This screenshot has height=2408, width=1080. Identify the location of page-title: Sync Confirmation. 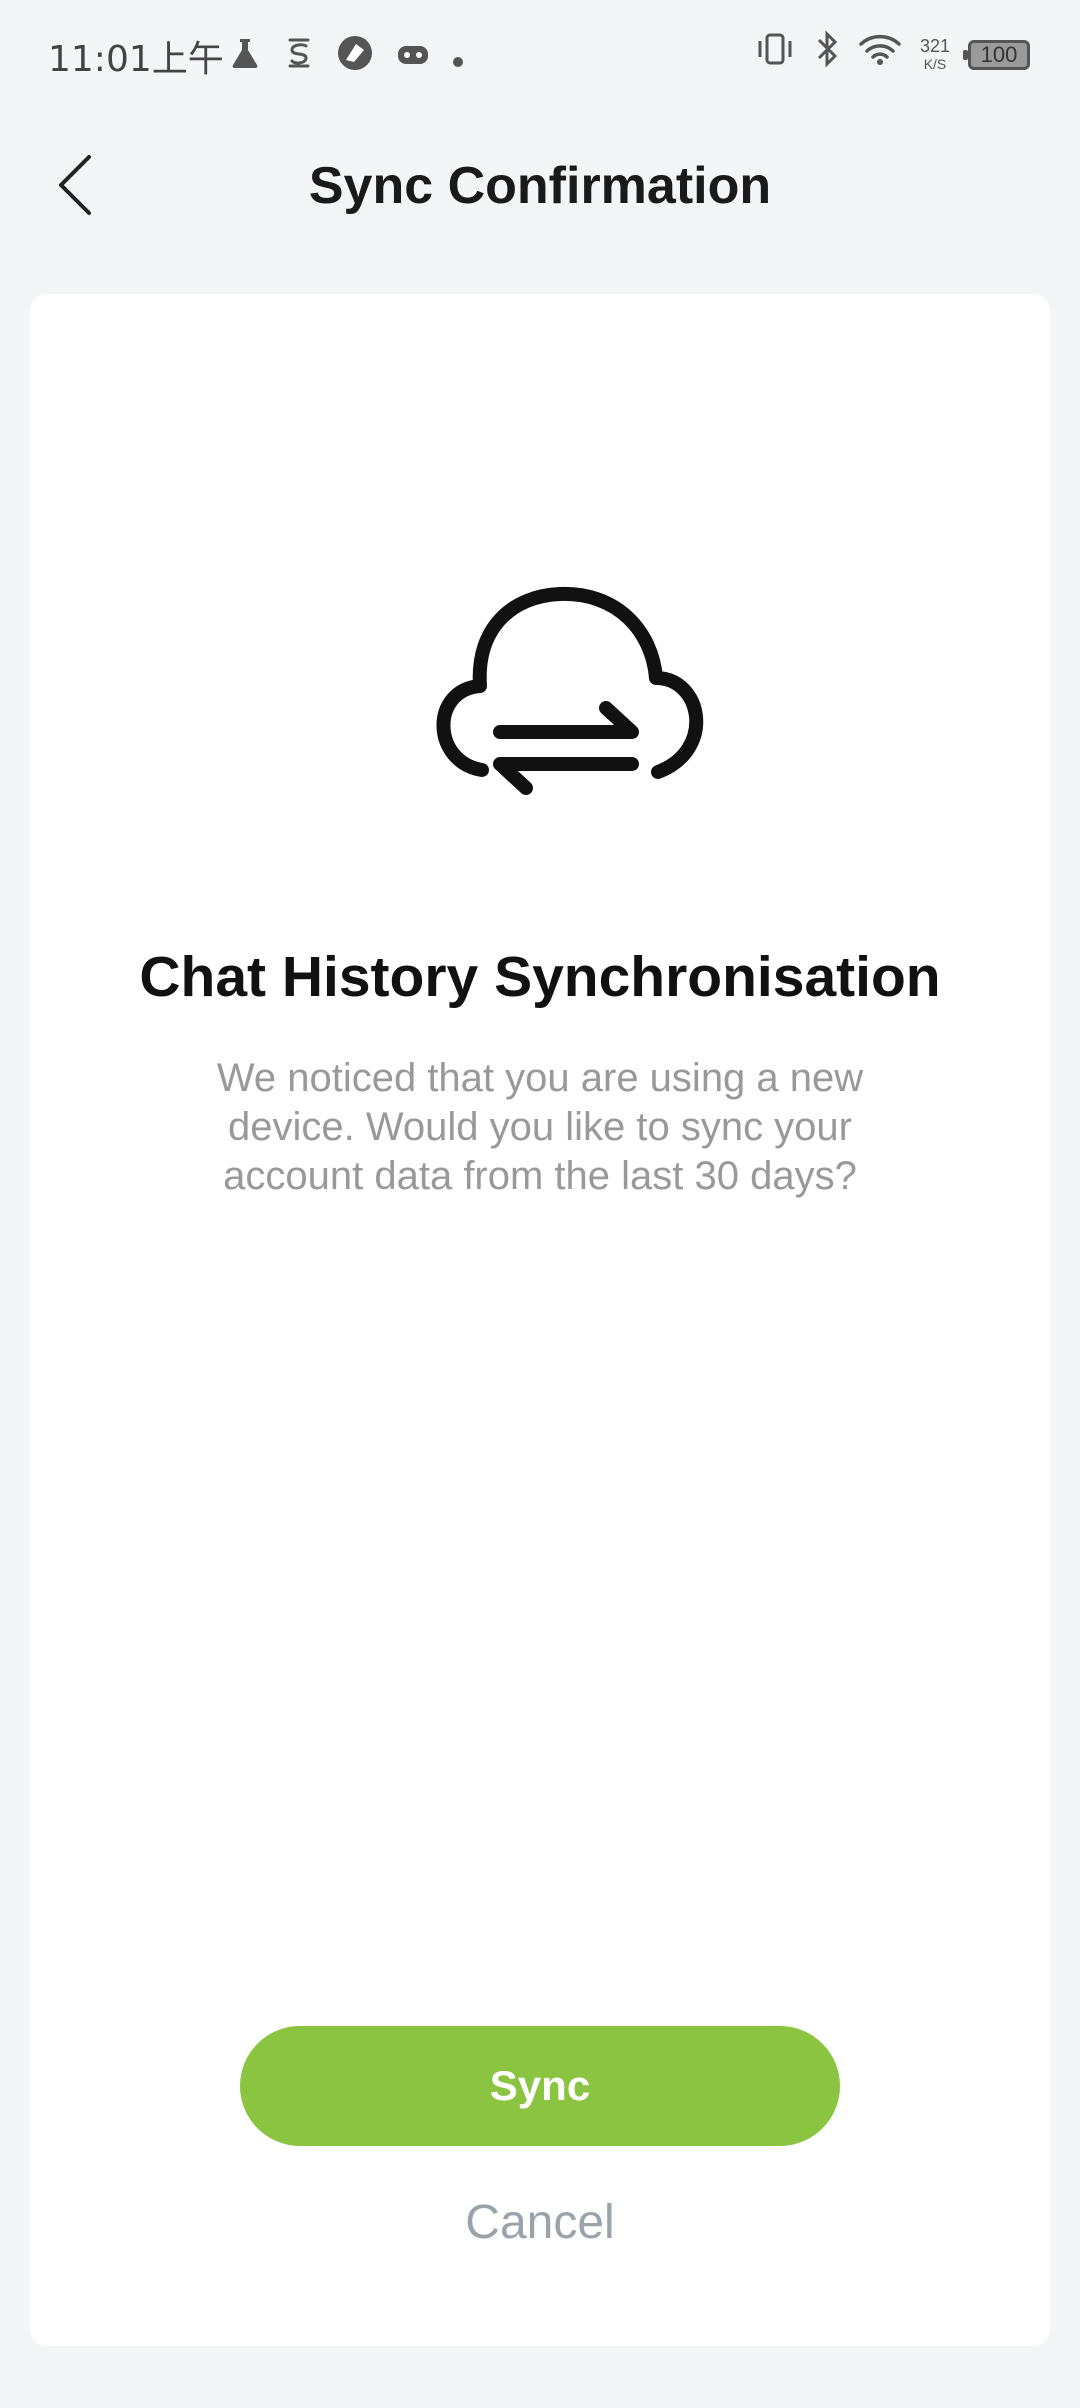
(540, 186).